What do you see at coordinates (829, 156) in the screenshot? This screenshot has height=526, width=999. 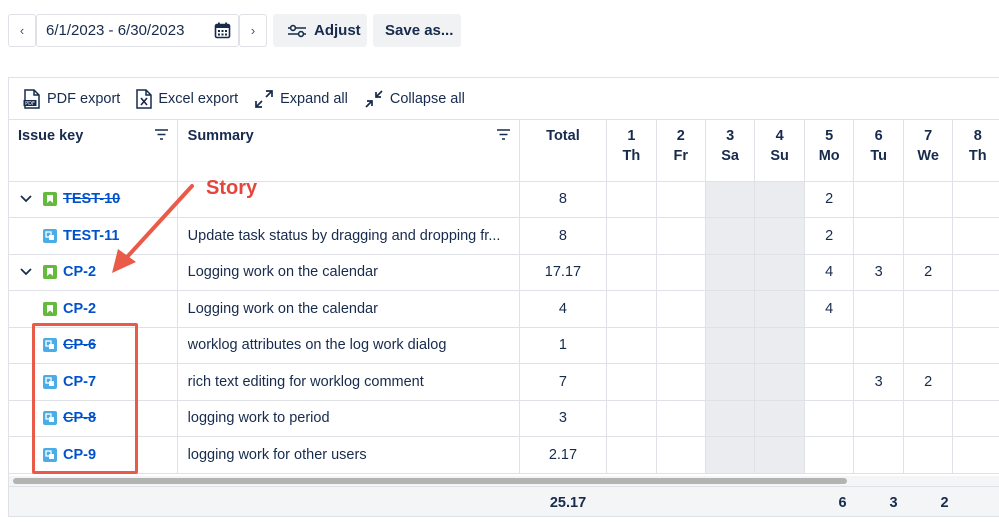 I see `day-name: Mo` at bounding box center [829, 156].